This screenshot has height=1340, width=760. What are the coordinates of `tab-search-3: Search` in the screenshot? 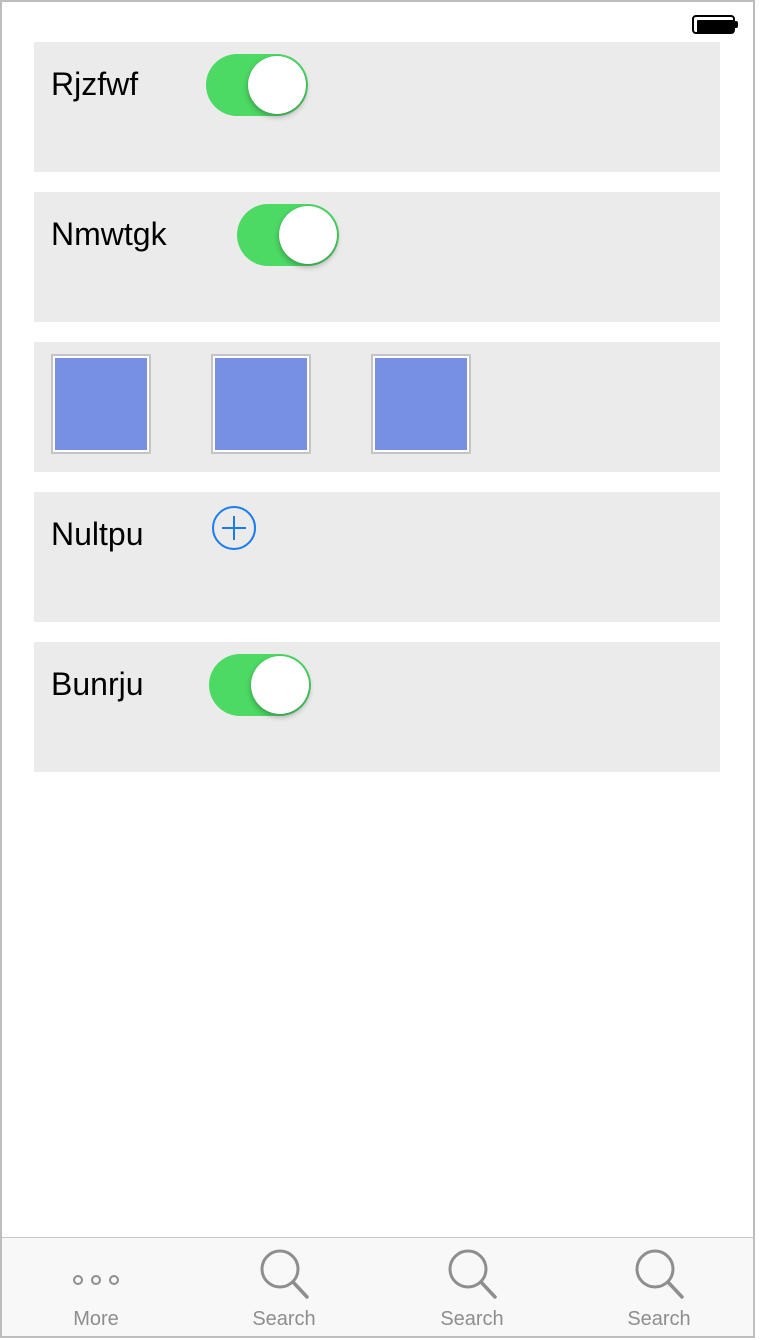 It's located at (659, 1287).